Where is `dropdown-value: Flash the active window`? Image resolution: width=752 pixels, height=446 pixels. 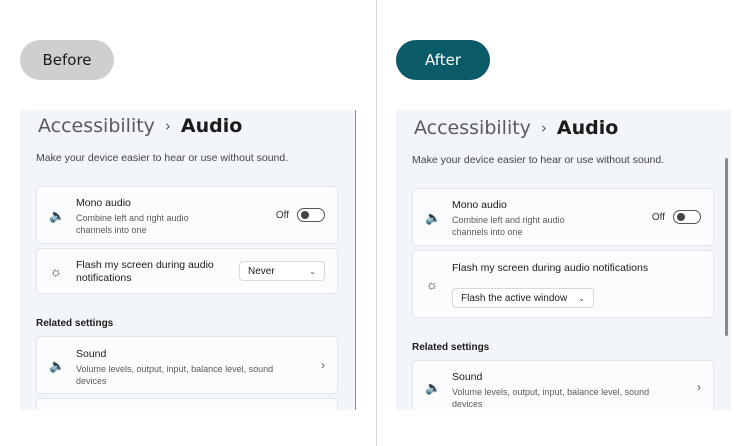 dropdown-value: Flash the active window is located at coordinates (514, 298).